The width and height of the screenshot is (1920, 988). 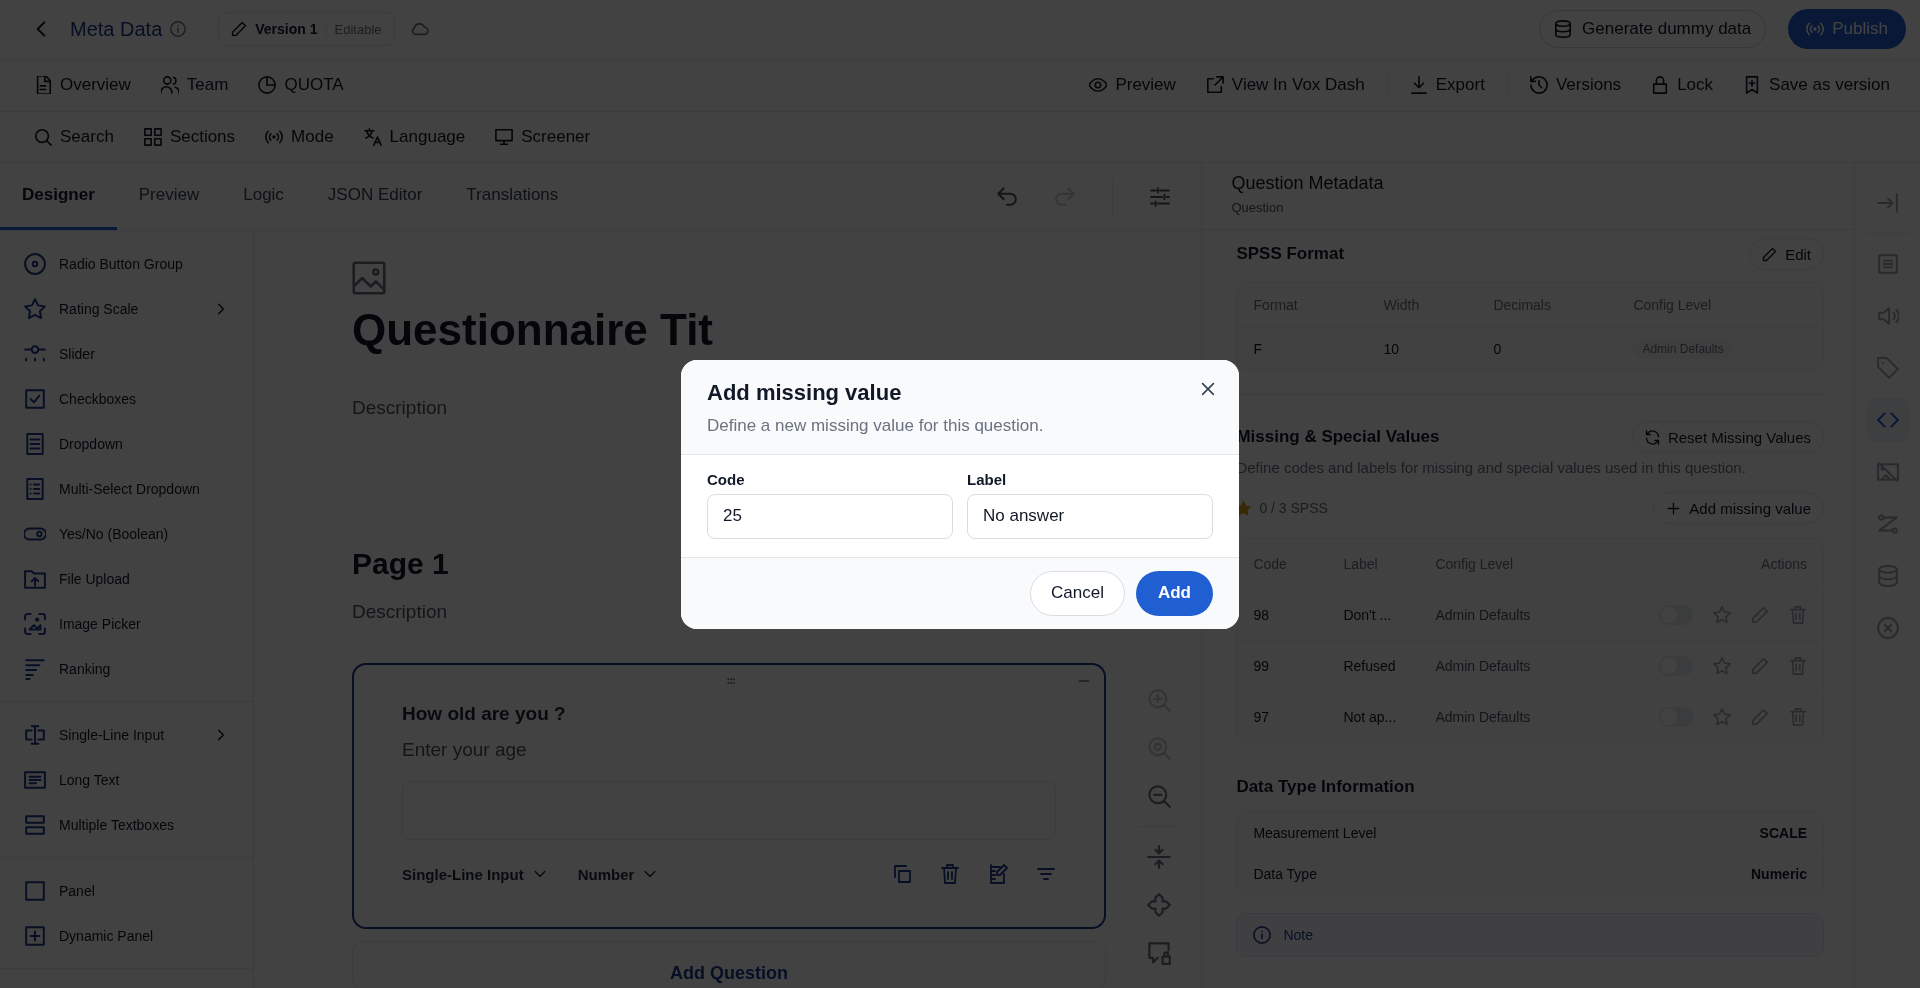 What do you see at coordinates (729, 972) in the screenshot?
I see `add-question-button: Add Question` at bounding box center [729, 972].